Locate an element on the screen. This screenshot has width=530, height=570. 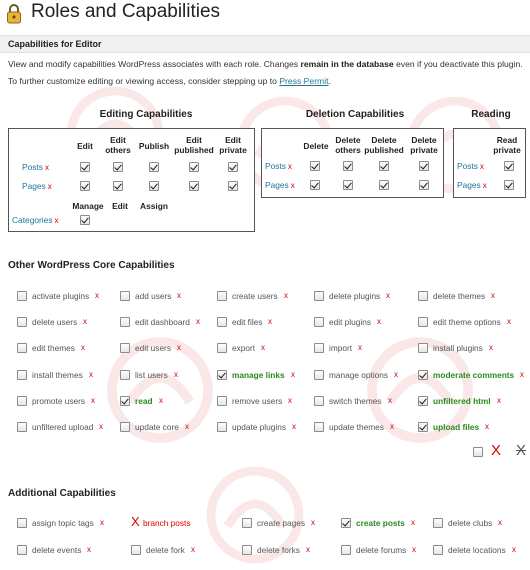
manage-options-checkbox is located at coordinates (319, 375).